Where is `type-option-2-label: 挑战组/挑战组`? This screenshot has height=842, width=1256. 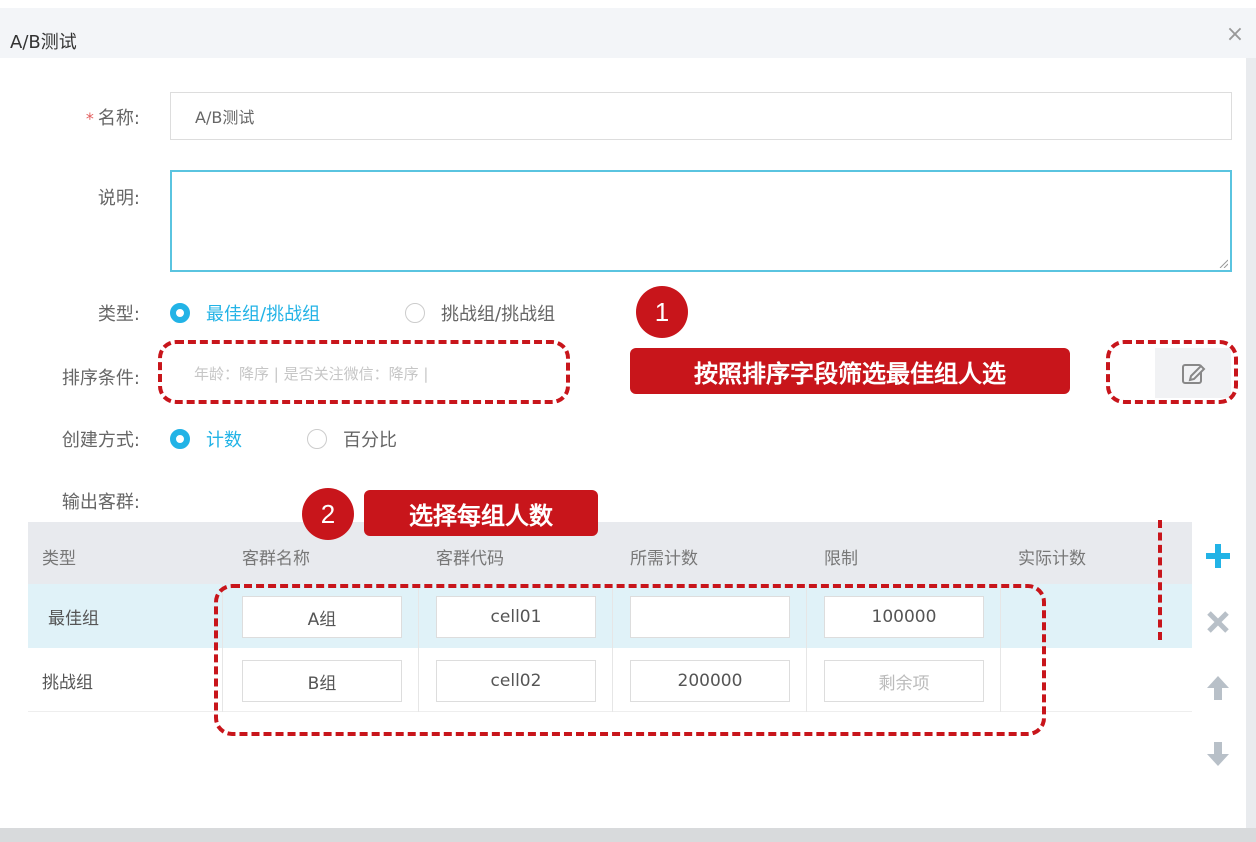 type-option-2-label: 挑战组/挑战组 is located at coordinates (498, 314).